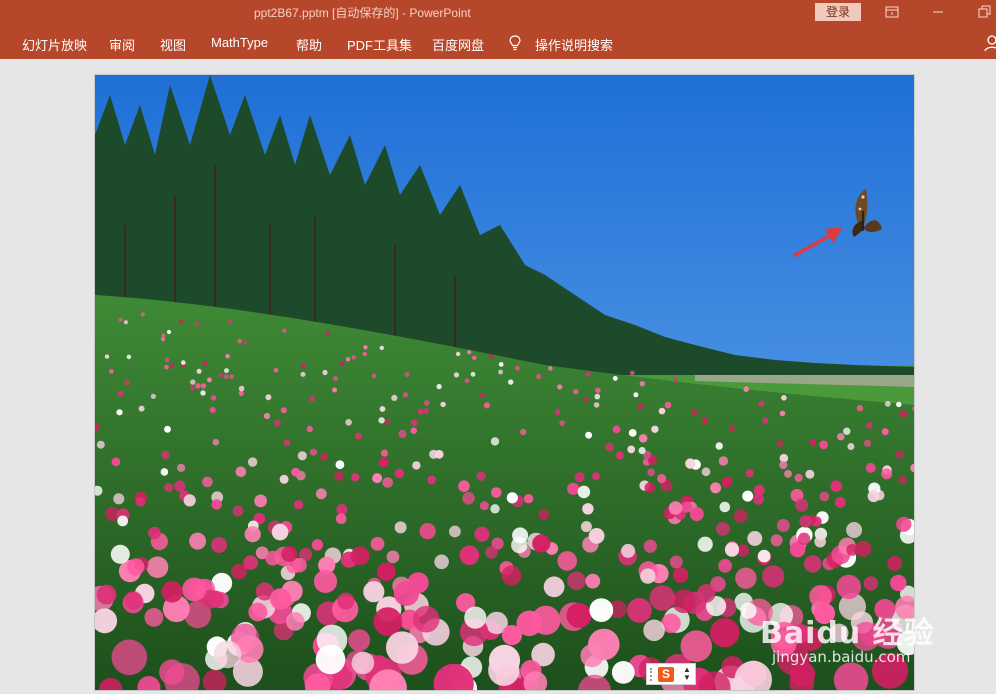  What do you see at coordinates (239, 42) in the screenshot?
I see `tab-mathtype: MathType` at bounding box center [239, 42].